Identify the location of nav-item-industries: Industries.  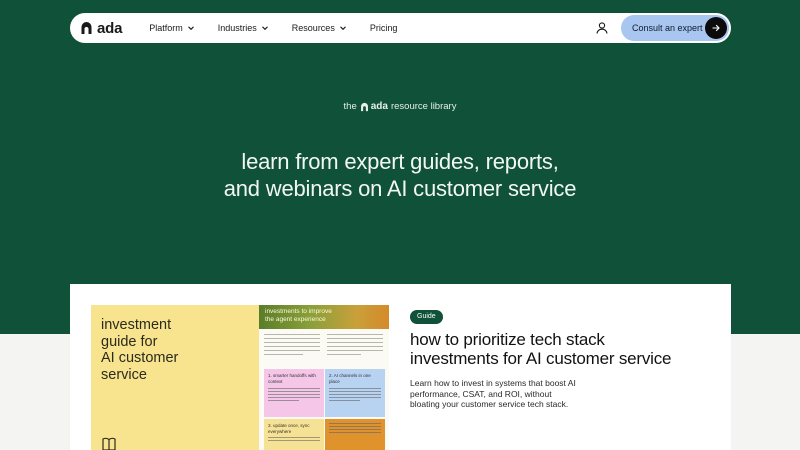
(243, 28).